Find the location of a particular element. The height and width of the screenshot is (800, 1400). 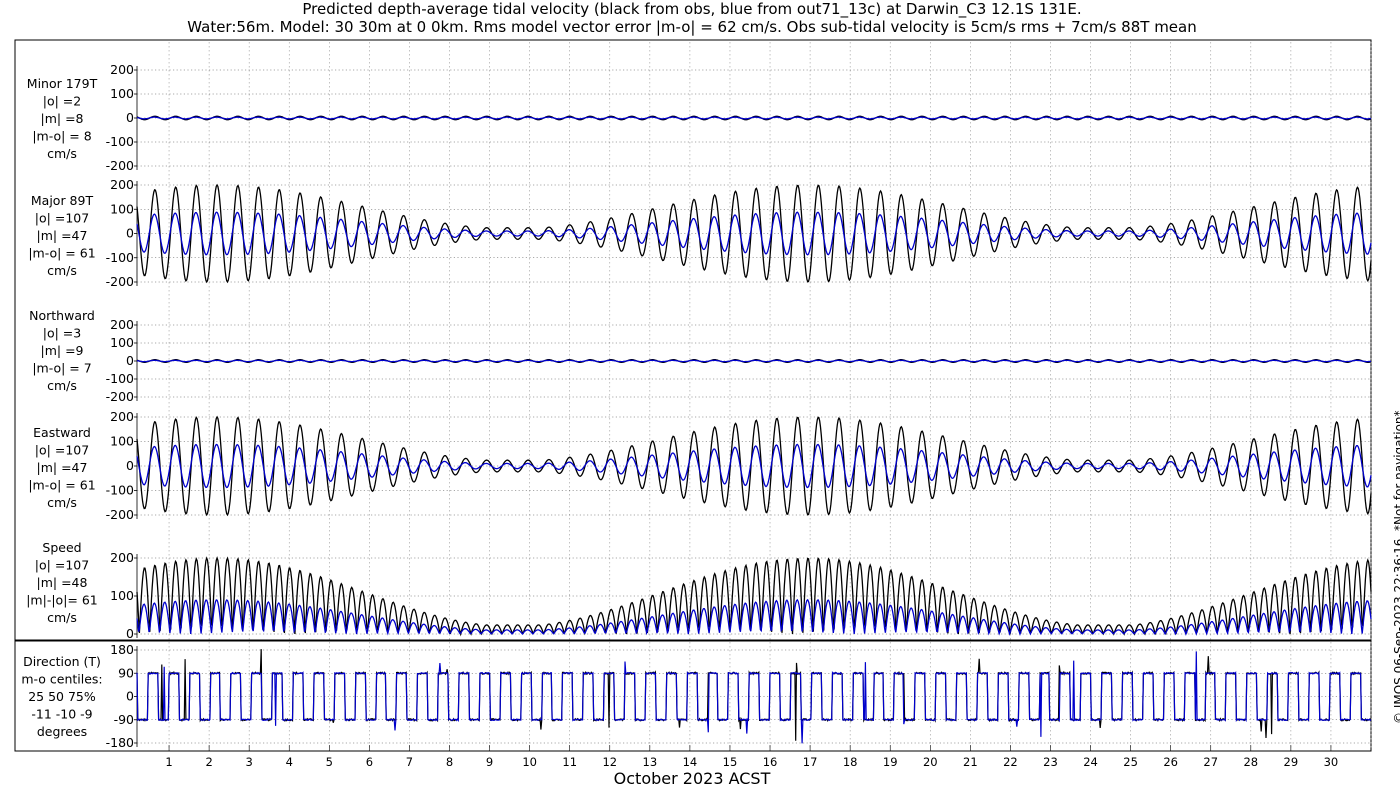

panel-label-north: cm/s is located at coordinates (62, 385).